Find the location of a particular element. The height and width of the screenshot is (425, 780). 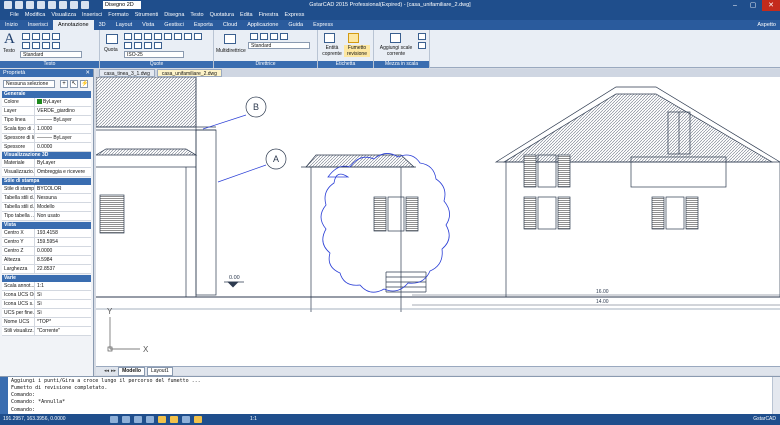

dim-update-icon is located at coordinates (158, 45).